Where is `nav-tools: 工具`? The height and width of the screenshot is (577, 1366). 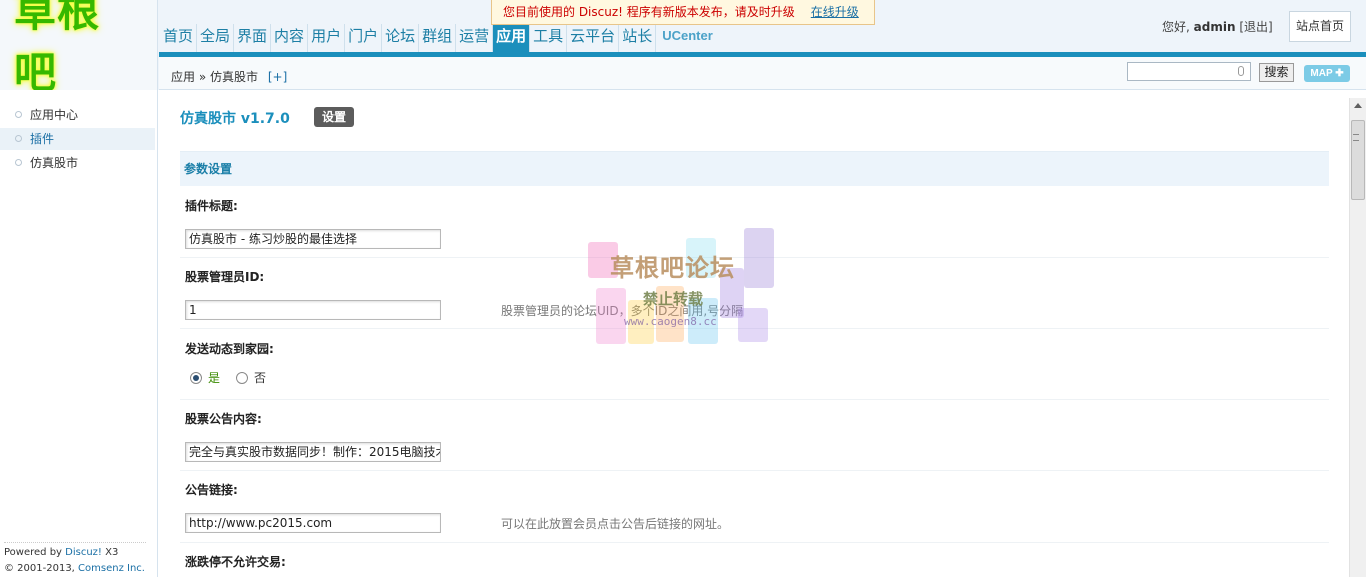
nav-tools: 工具 is located at coordinates (549, 38).